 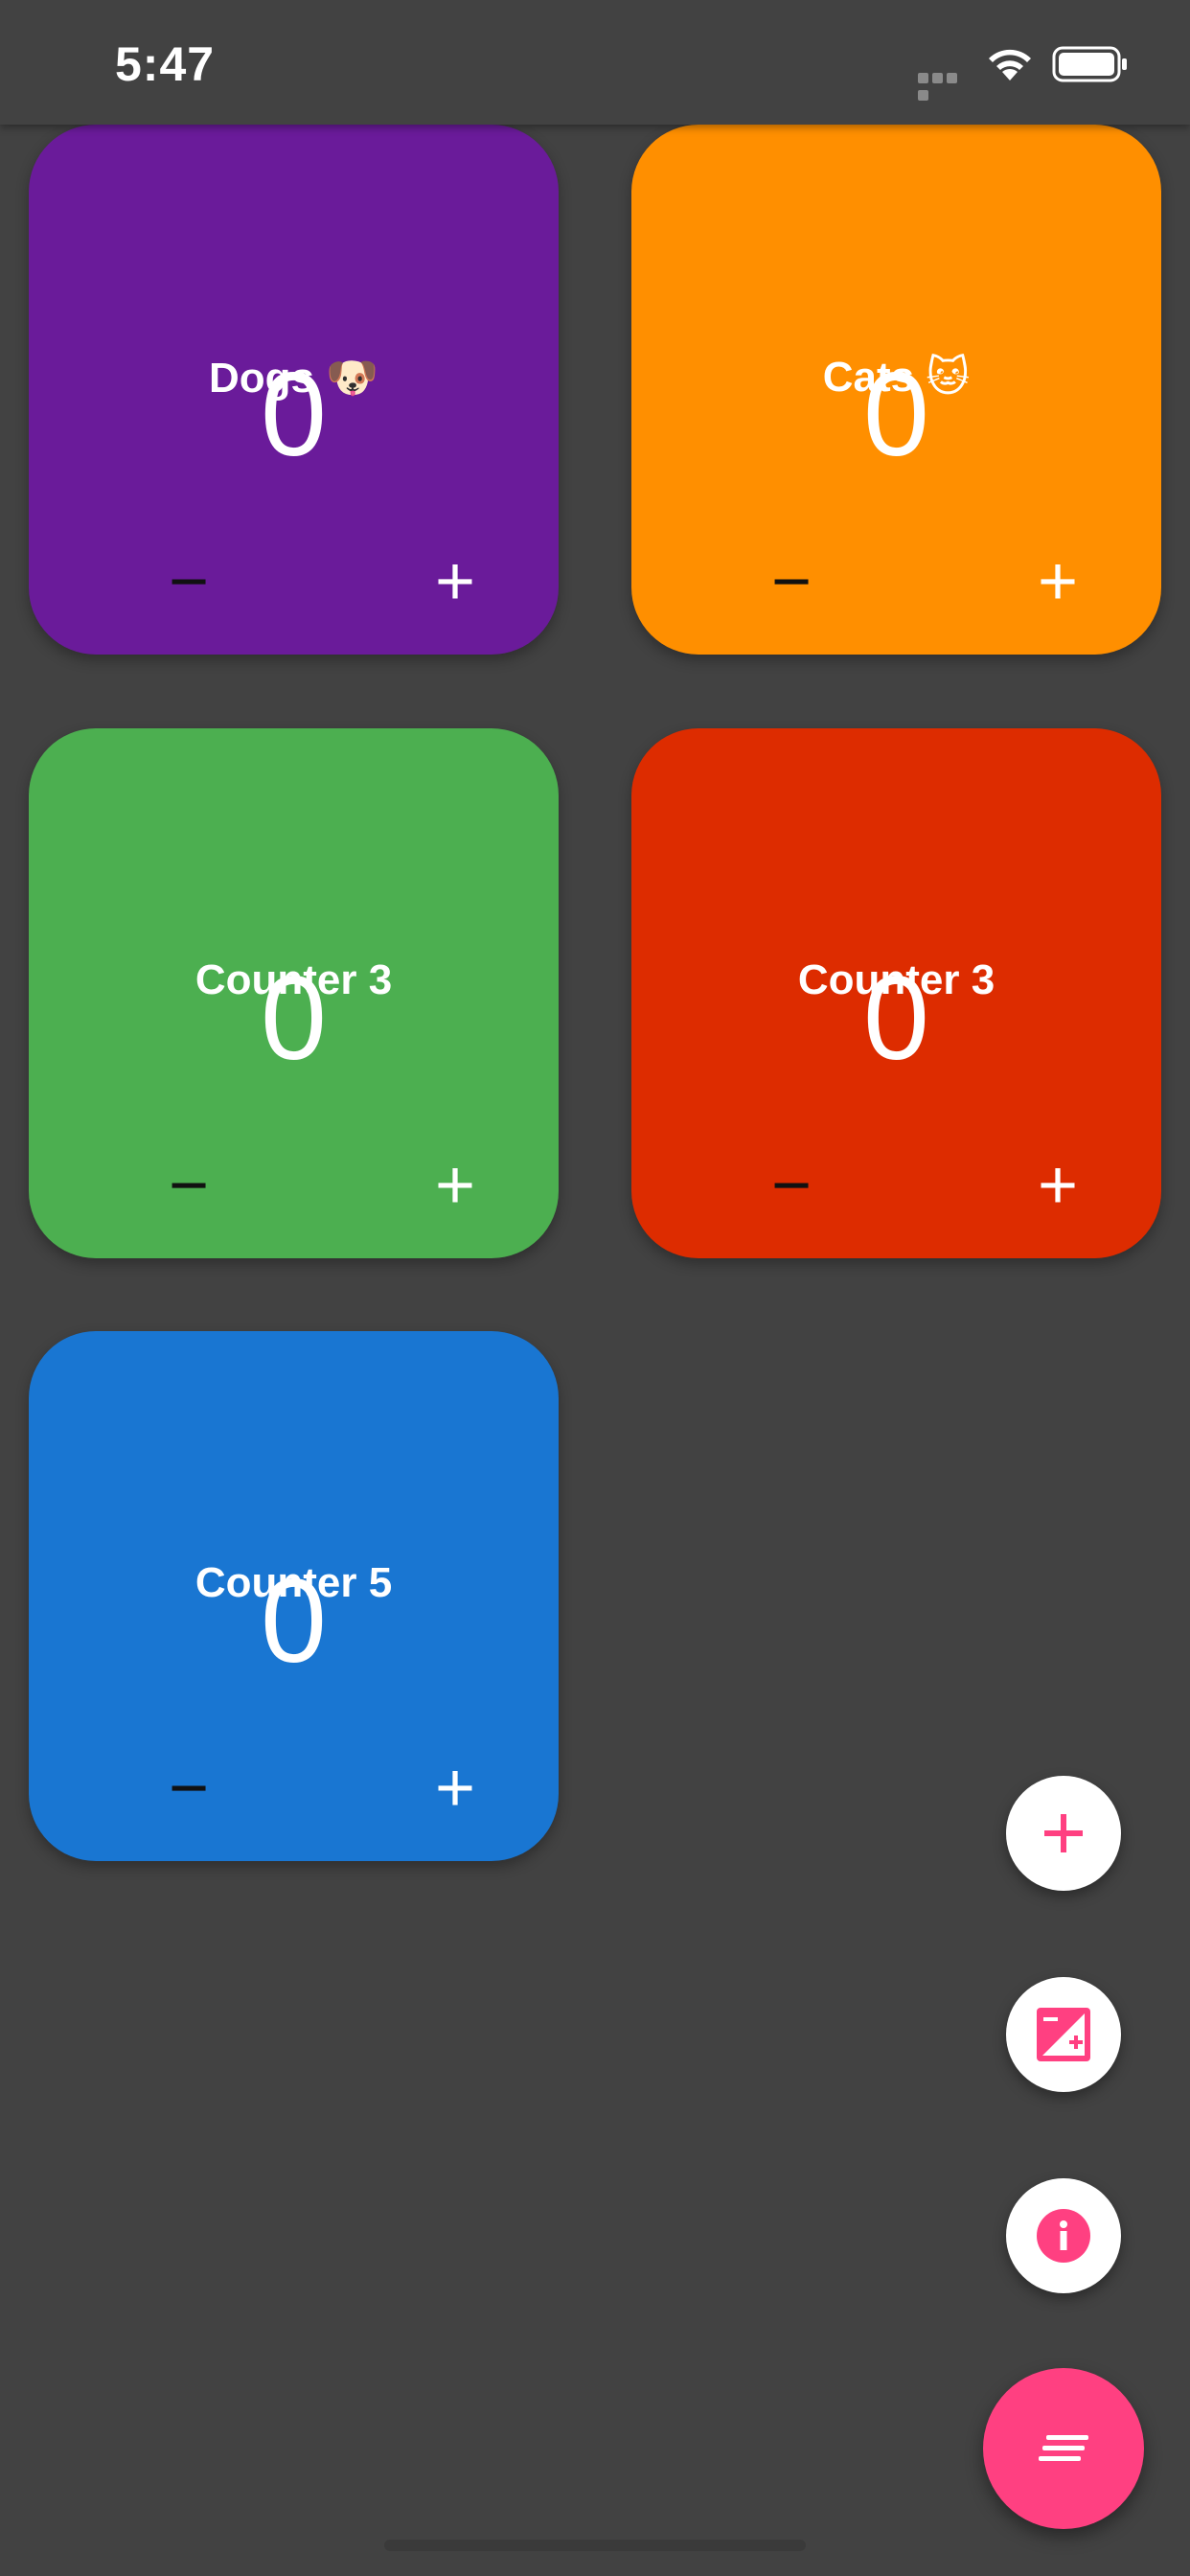 I want to click on exposure-button, so click(x=1064, y=2035).